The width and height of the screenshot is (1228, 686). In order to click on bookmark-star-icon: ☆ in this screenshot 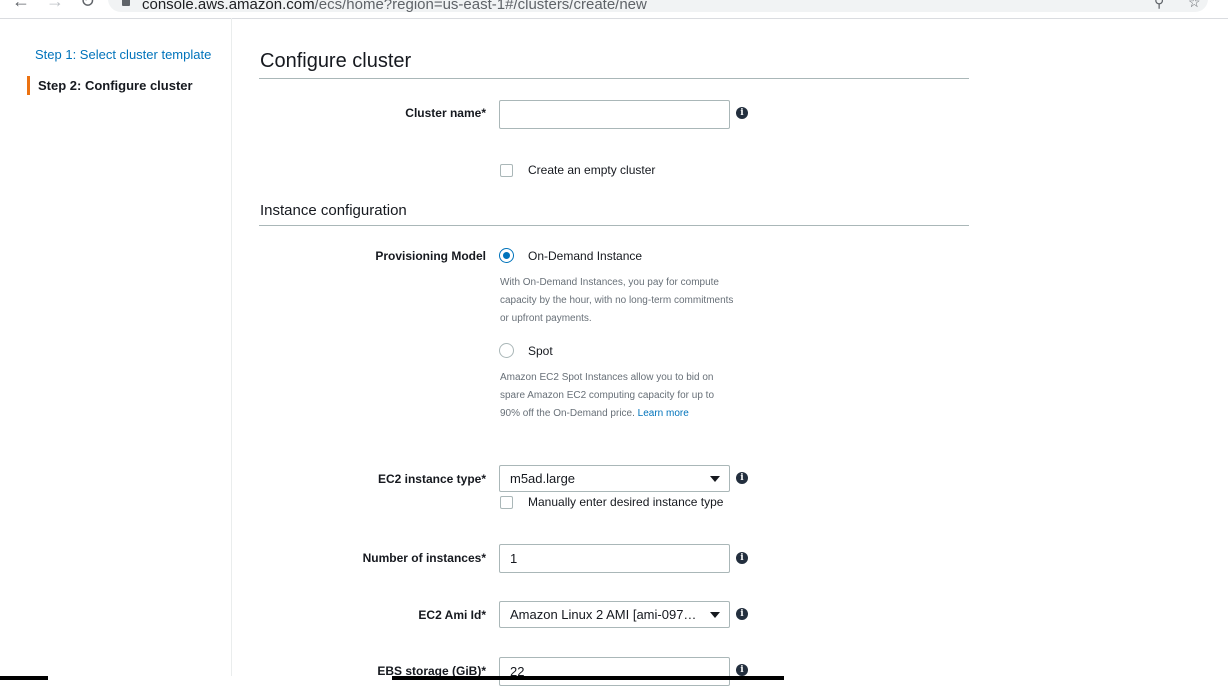, I will do `click(1194, 5)`.